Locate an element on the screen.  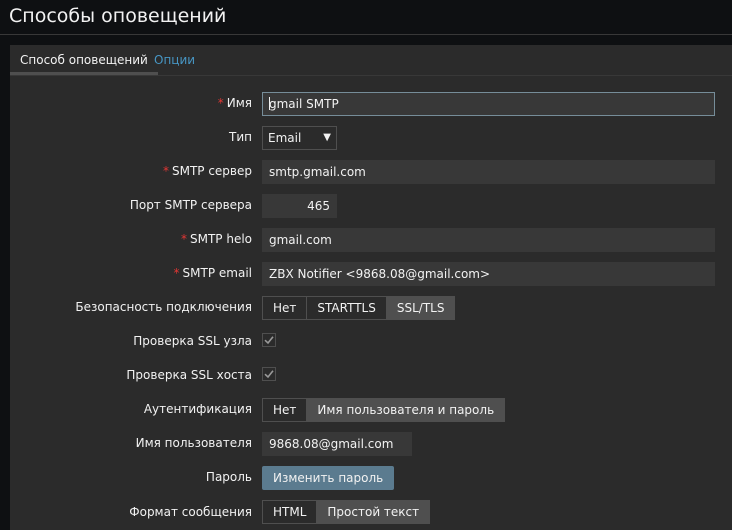
verify-host-label: Проверка SSL хоста is located at coordinates (189, 375).